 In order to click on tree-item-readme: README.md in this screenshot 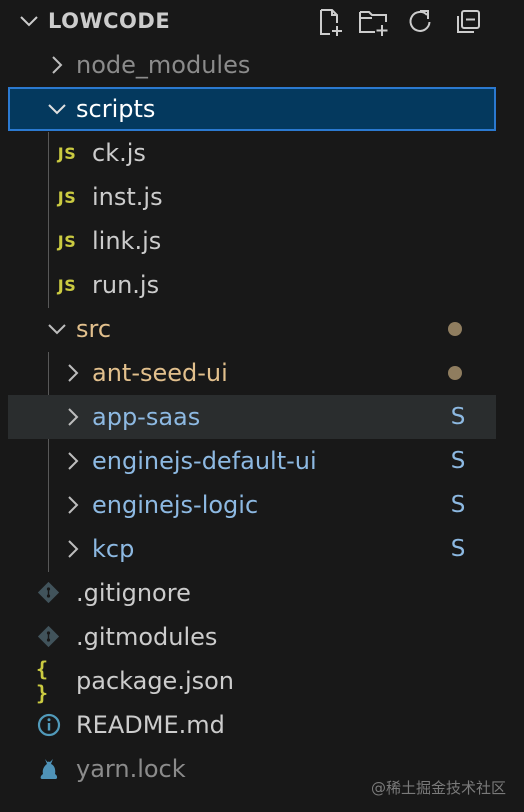, I will do `click(252, 725)`.